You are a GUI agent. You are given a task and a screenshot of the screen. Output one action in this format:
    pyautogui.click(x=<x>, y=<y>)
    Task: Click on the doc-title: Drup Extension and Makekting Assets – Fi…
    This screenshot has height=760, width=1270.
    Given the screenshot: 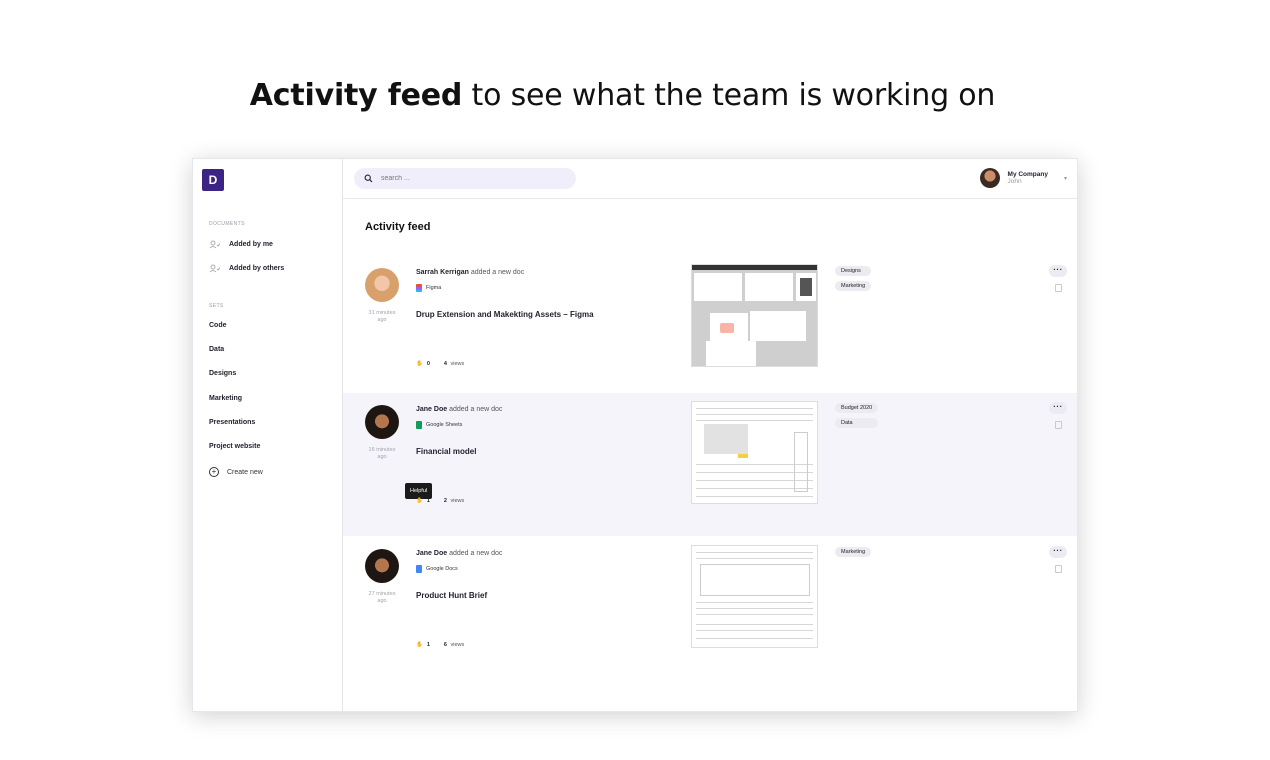 What is the action you would take?
    pyautogui.click(x=505, y=314)
    